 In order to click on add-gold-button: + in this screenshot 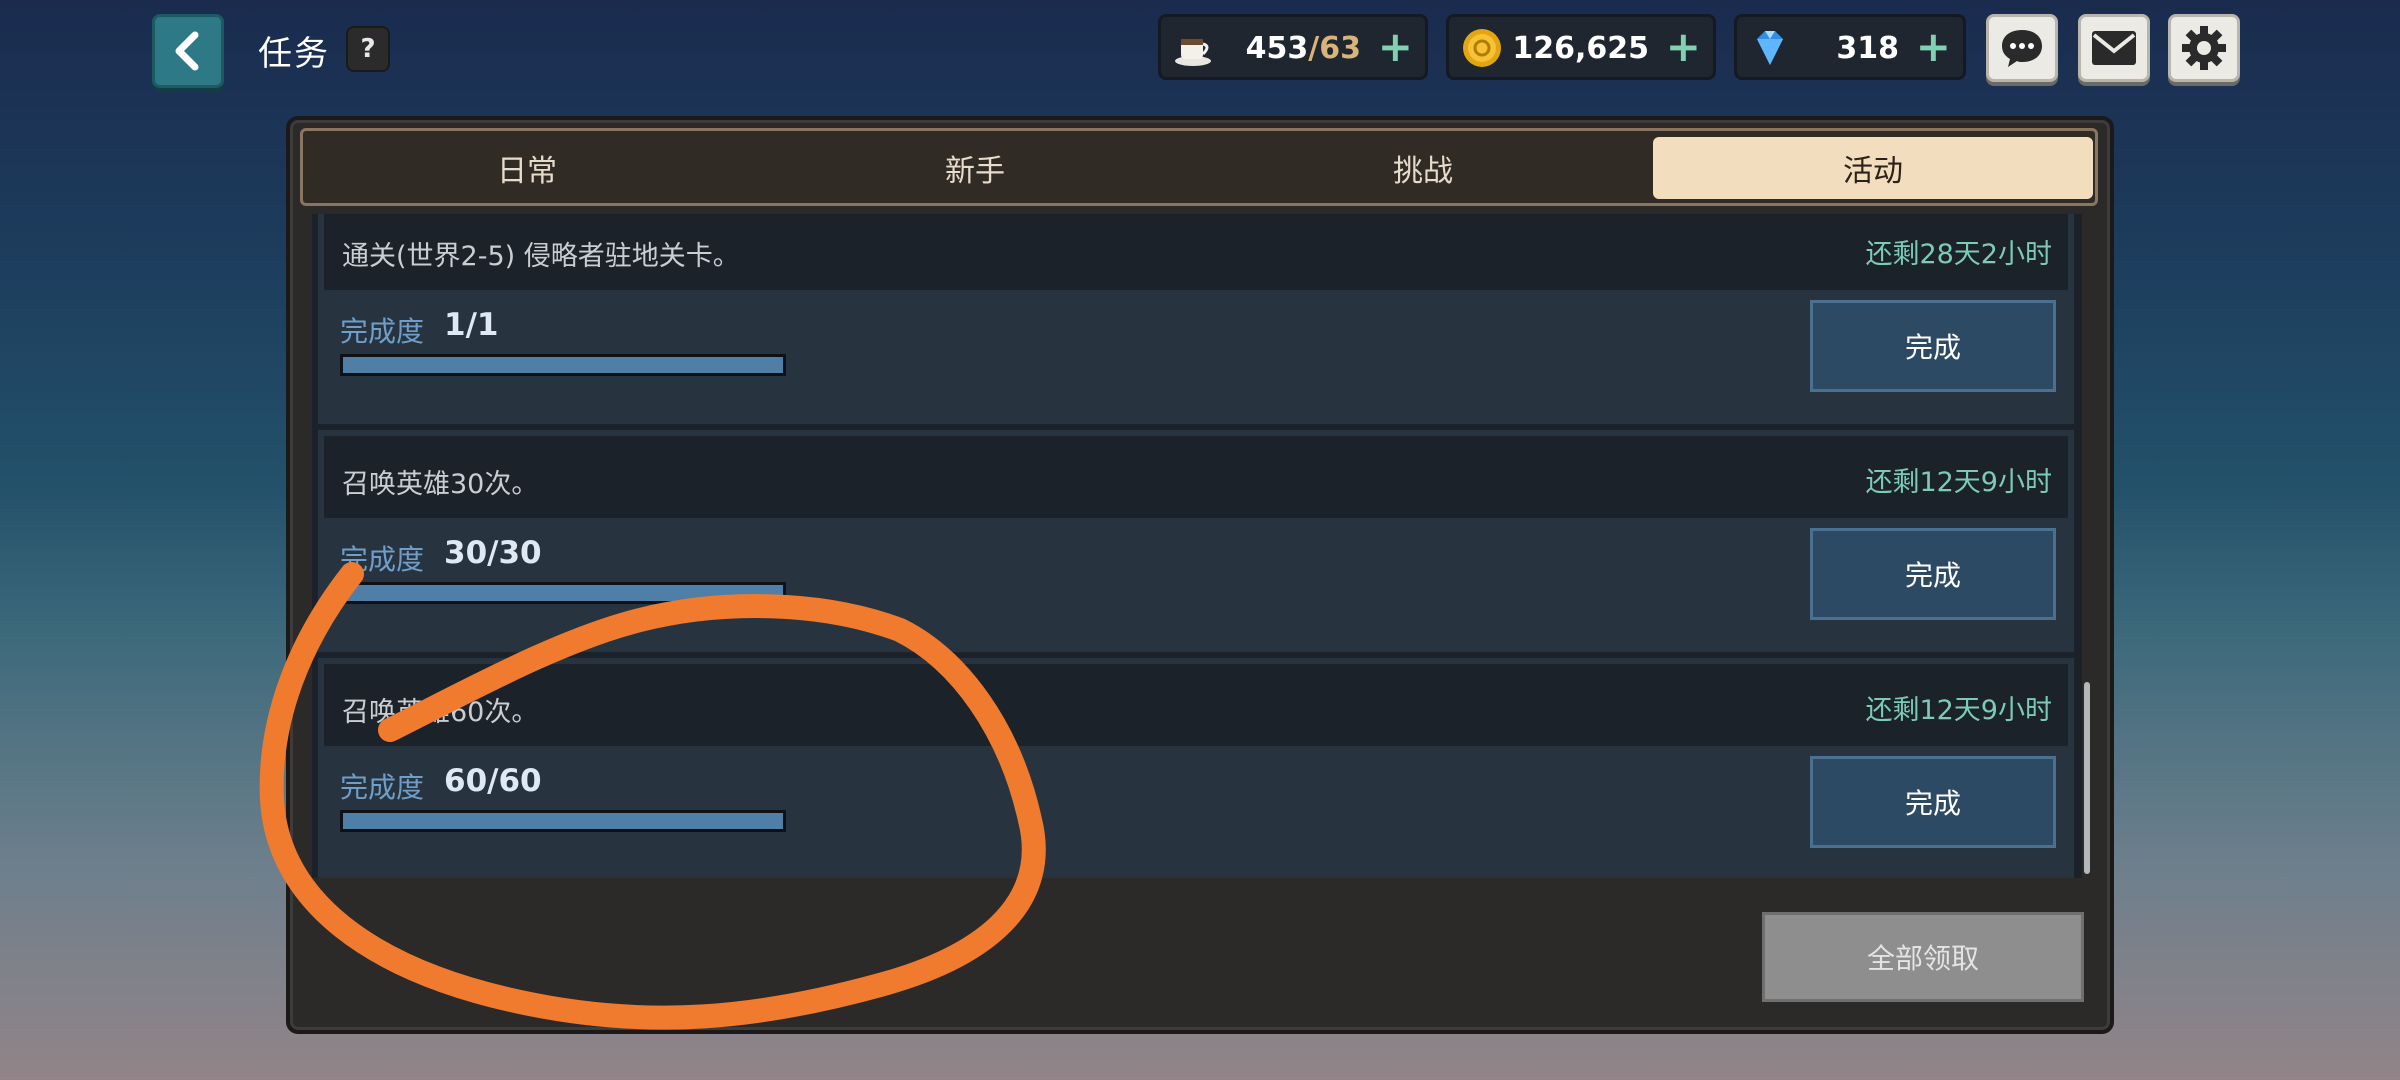, I will do `click(1683, 47)`.